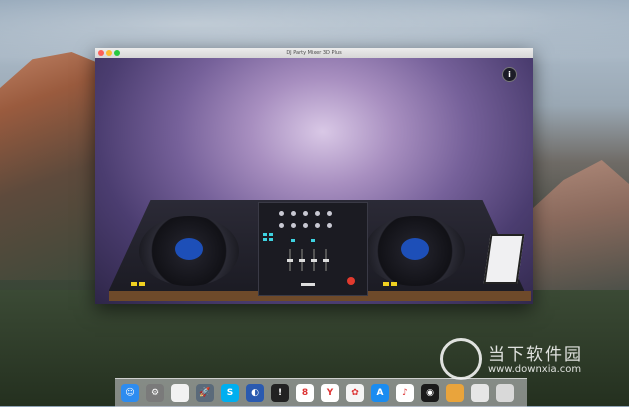 The width and height of the screenshot is (629, 407). Describe the element at coordinates (305, 393) in the screenshot. I see `calendar-icon: 8` at that location.